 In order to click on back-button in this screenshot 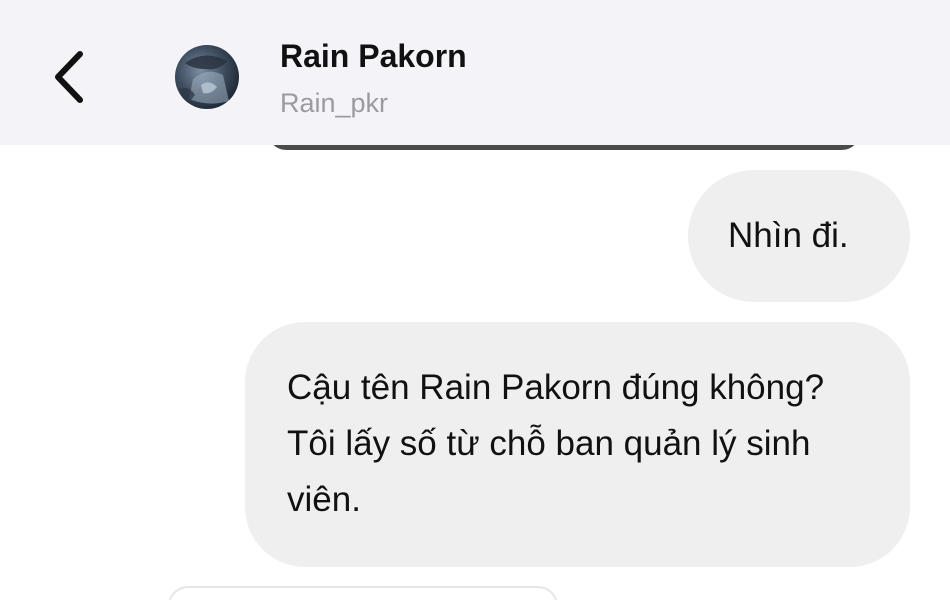, I will do `click(70, 75)`.